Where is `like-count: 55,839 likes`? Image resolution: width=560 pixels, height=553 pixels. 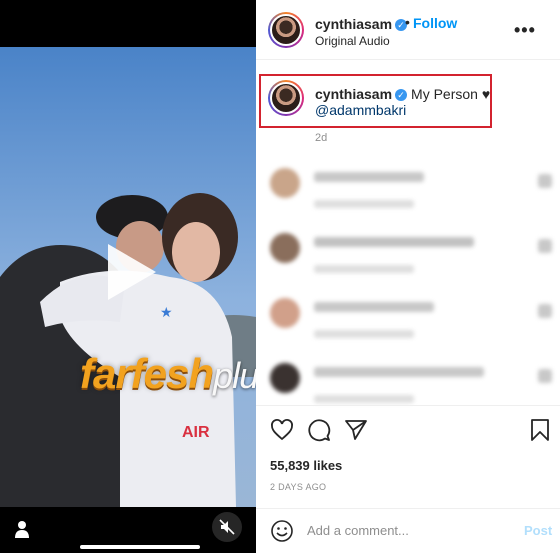
like-count: 55,839 likes is located at coordinates (306, 465).